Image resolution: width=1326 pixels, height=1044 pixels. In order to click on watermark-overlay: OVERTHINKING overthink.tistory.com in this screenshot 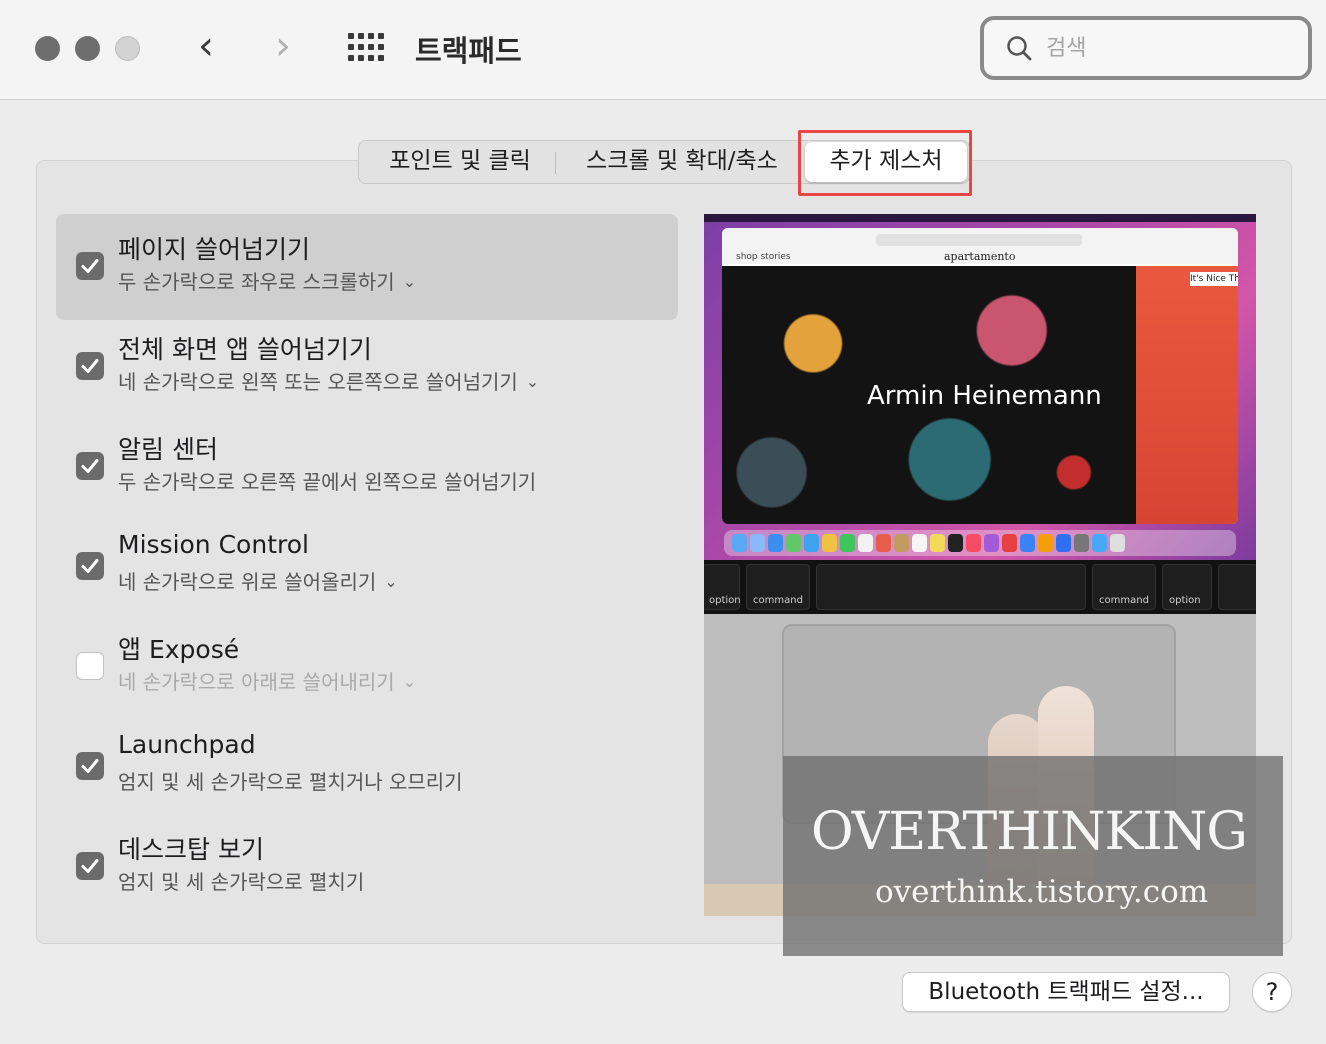, I will do `click(1033, 856)`.